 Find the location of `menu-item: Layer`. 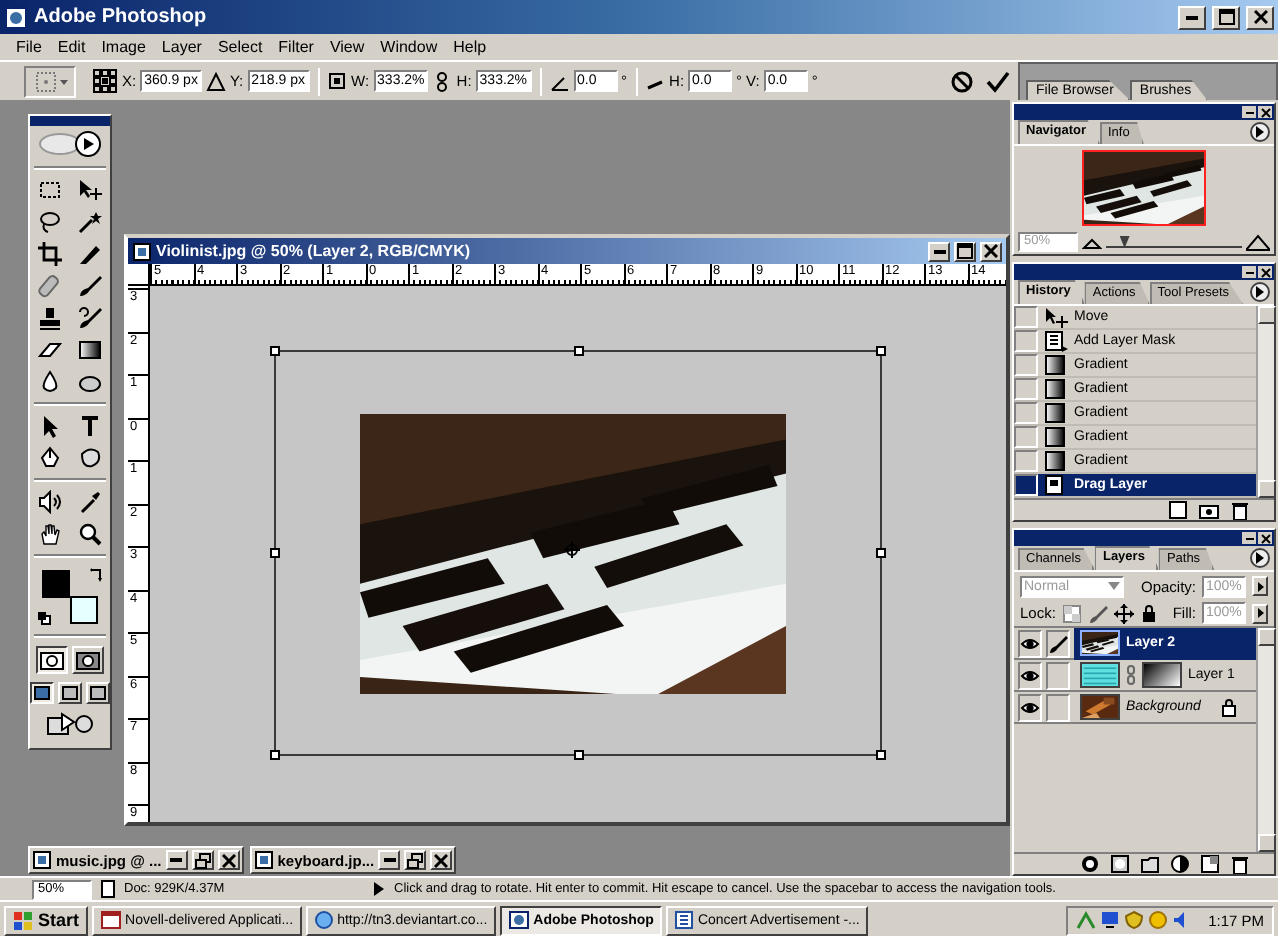

menu-item: Layer is located at coordinates (181, 47).